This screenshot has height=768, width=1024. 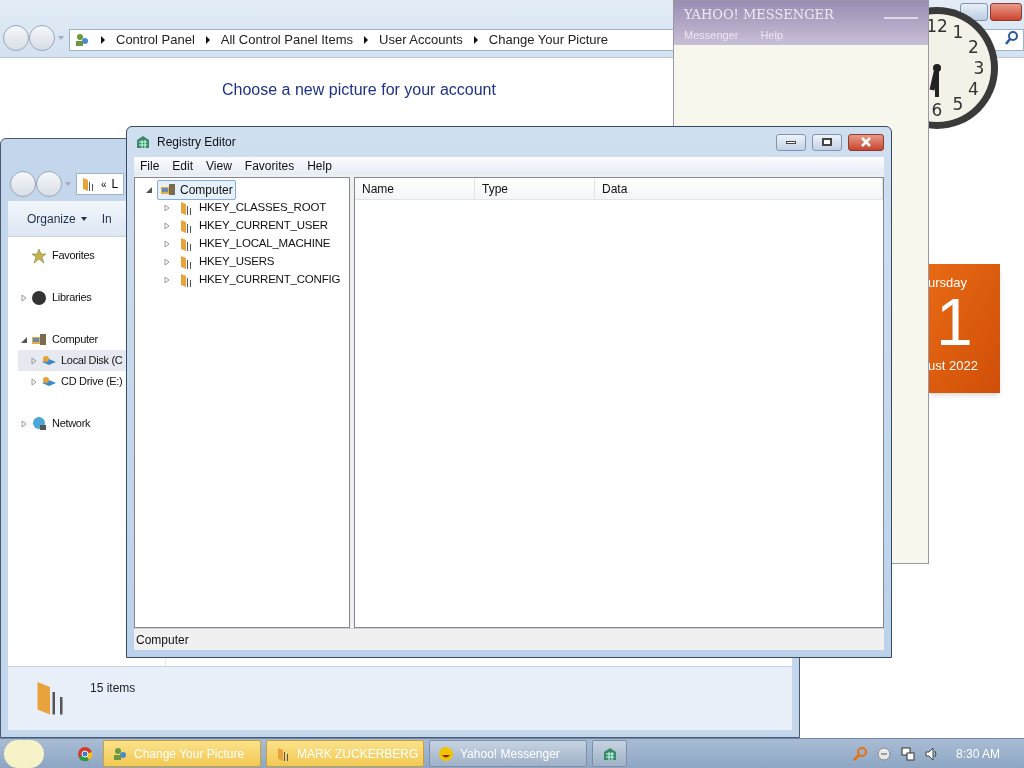 I want to click on menu-item: Favorites, so click(x=269, y=166).